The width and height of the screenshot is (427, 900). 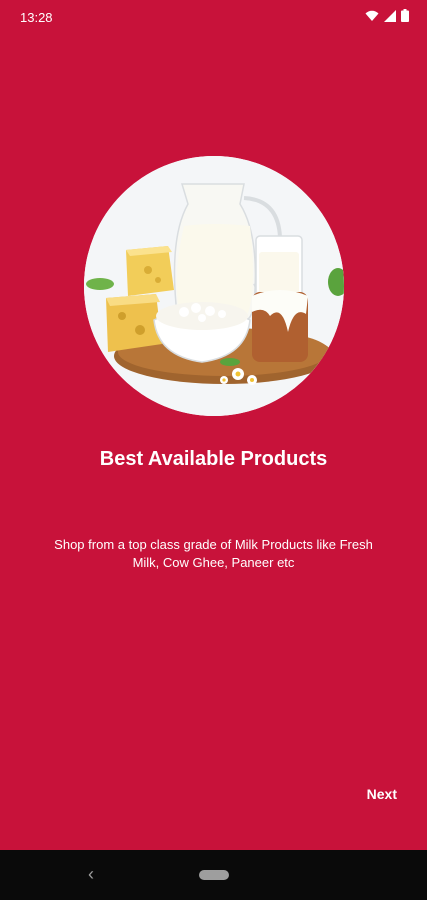 I want to click on status-icons, so click(x=387, y=18).